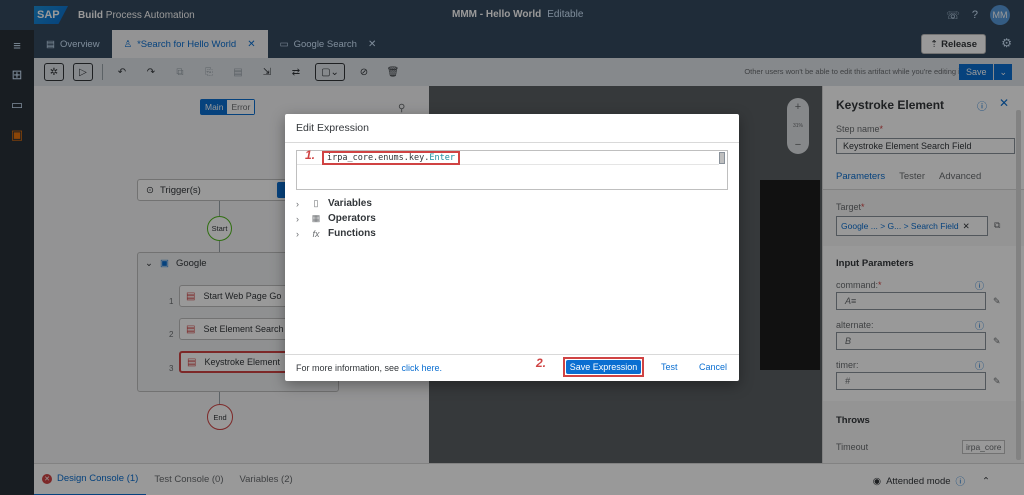 This screenshot has width=1024, height=495. I want to click on function-icon: fx, so click(316, 233).